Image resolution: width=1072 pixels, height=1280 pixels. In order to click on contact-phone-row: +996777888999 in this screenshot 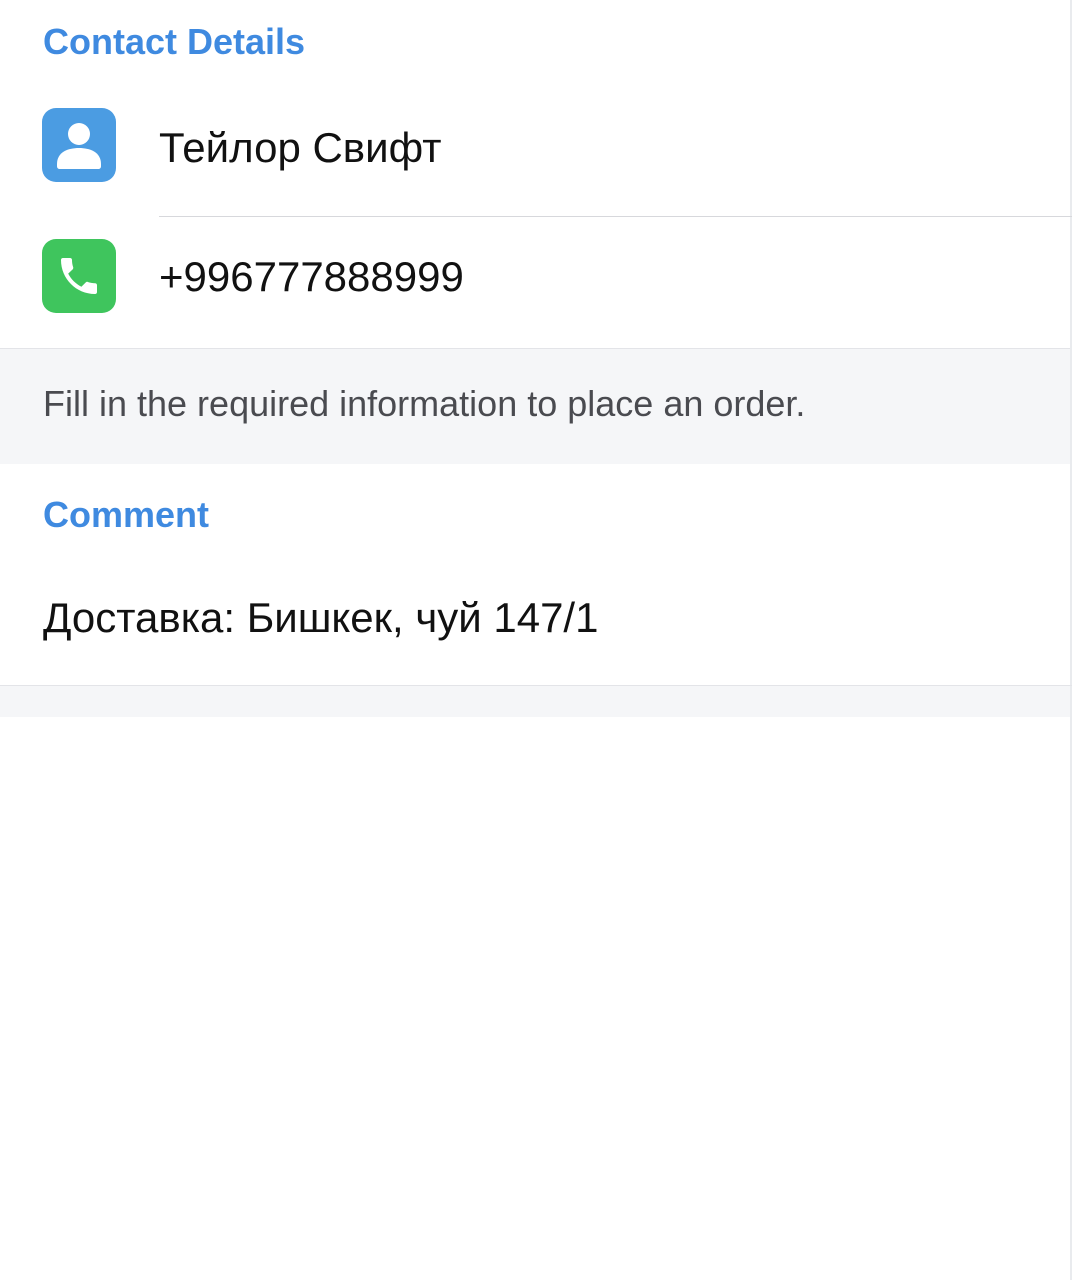, I will do `click(536, 282)`.